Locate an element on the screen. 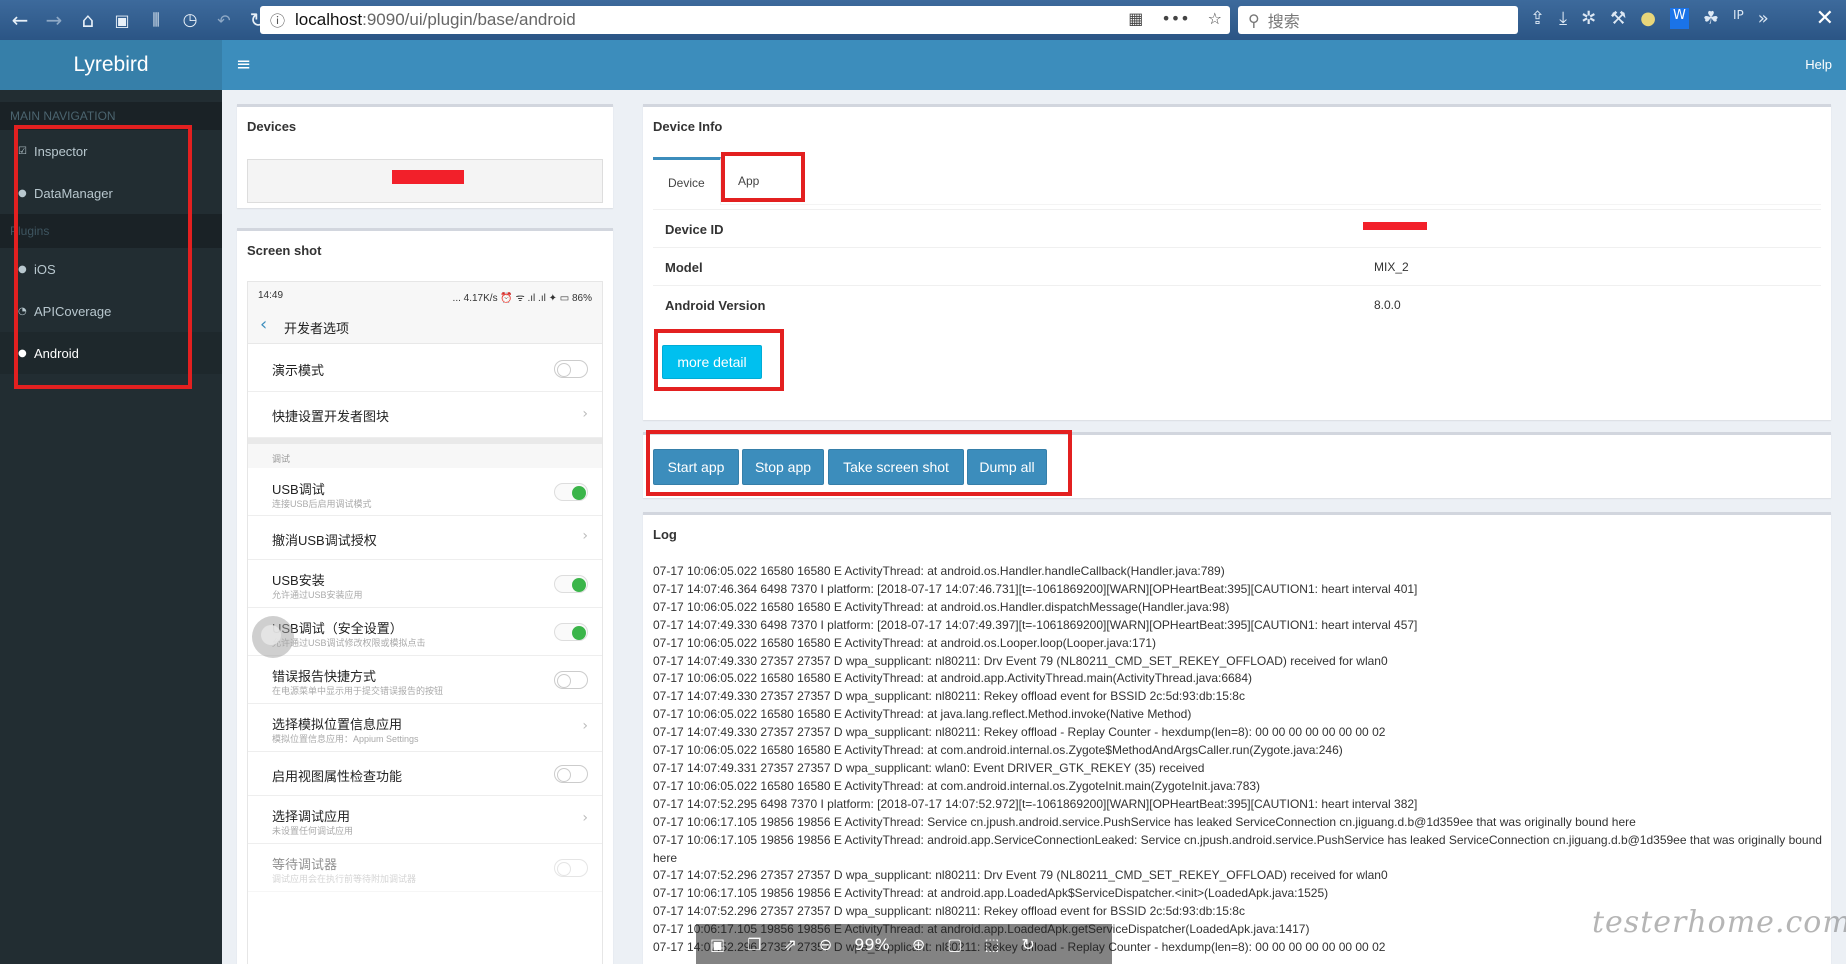  upload-icon: ⇪ is located at coordinates (1537, 18).